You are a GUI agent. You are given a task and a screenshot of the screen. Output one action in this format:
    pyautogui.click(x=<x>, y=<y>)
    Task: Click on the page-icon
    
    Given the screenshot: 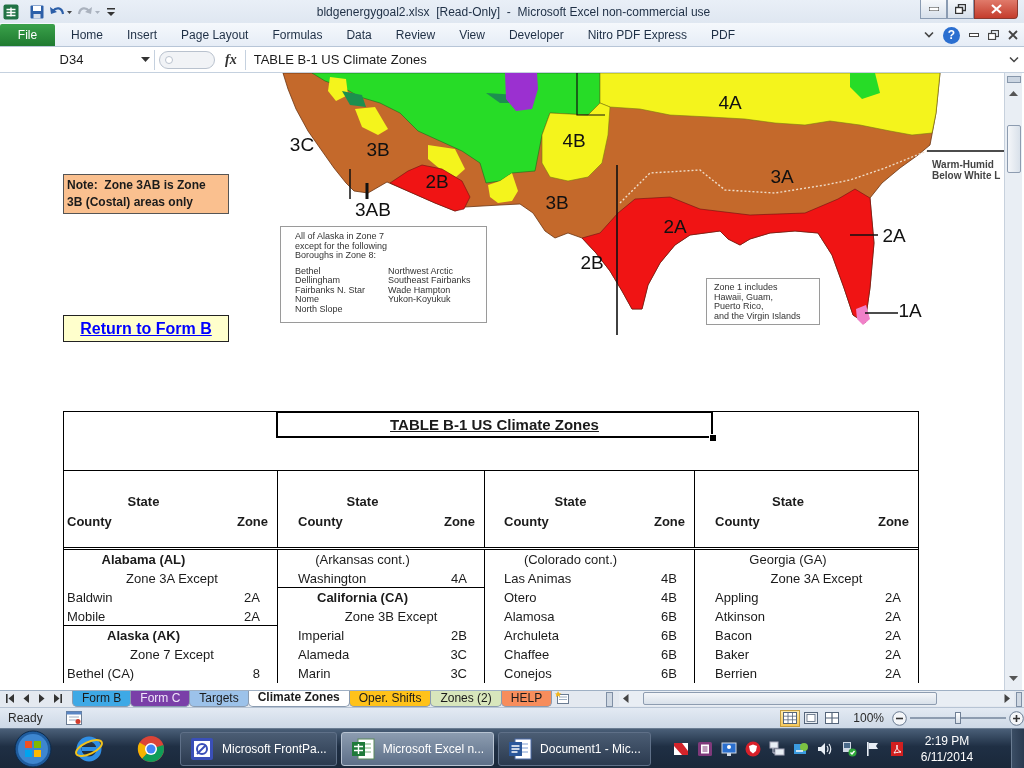 What is the action you would take?
    pyautogui.click(x=811, y=718)
    